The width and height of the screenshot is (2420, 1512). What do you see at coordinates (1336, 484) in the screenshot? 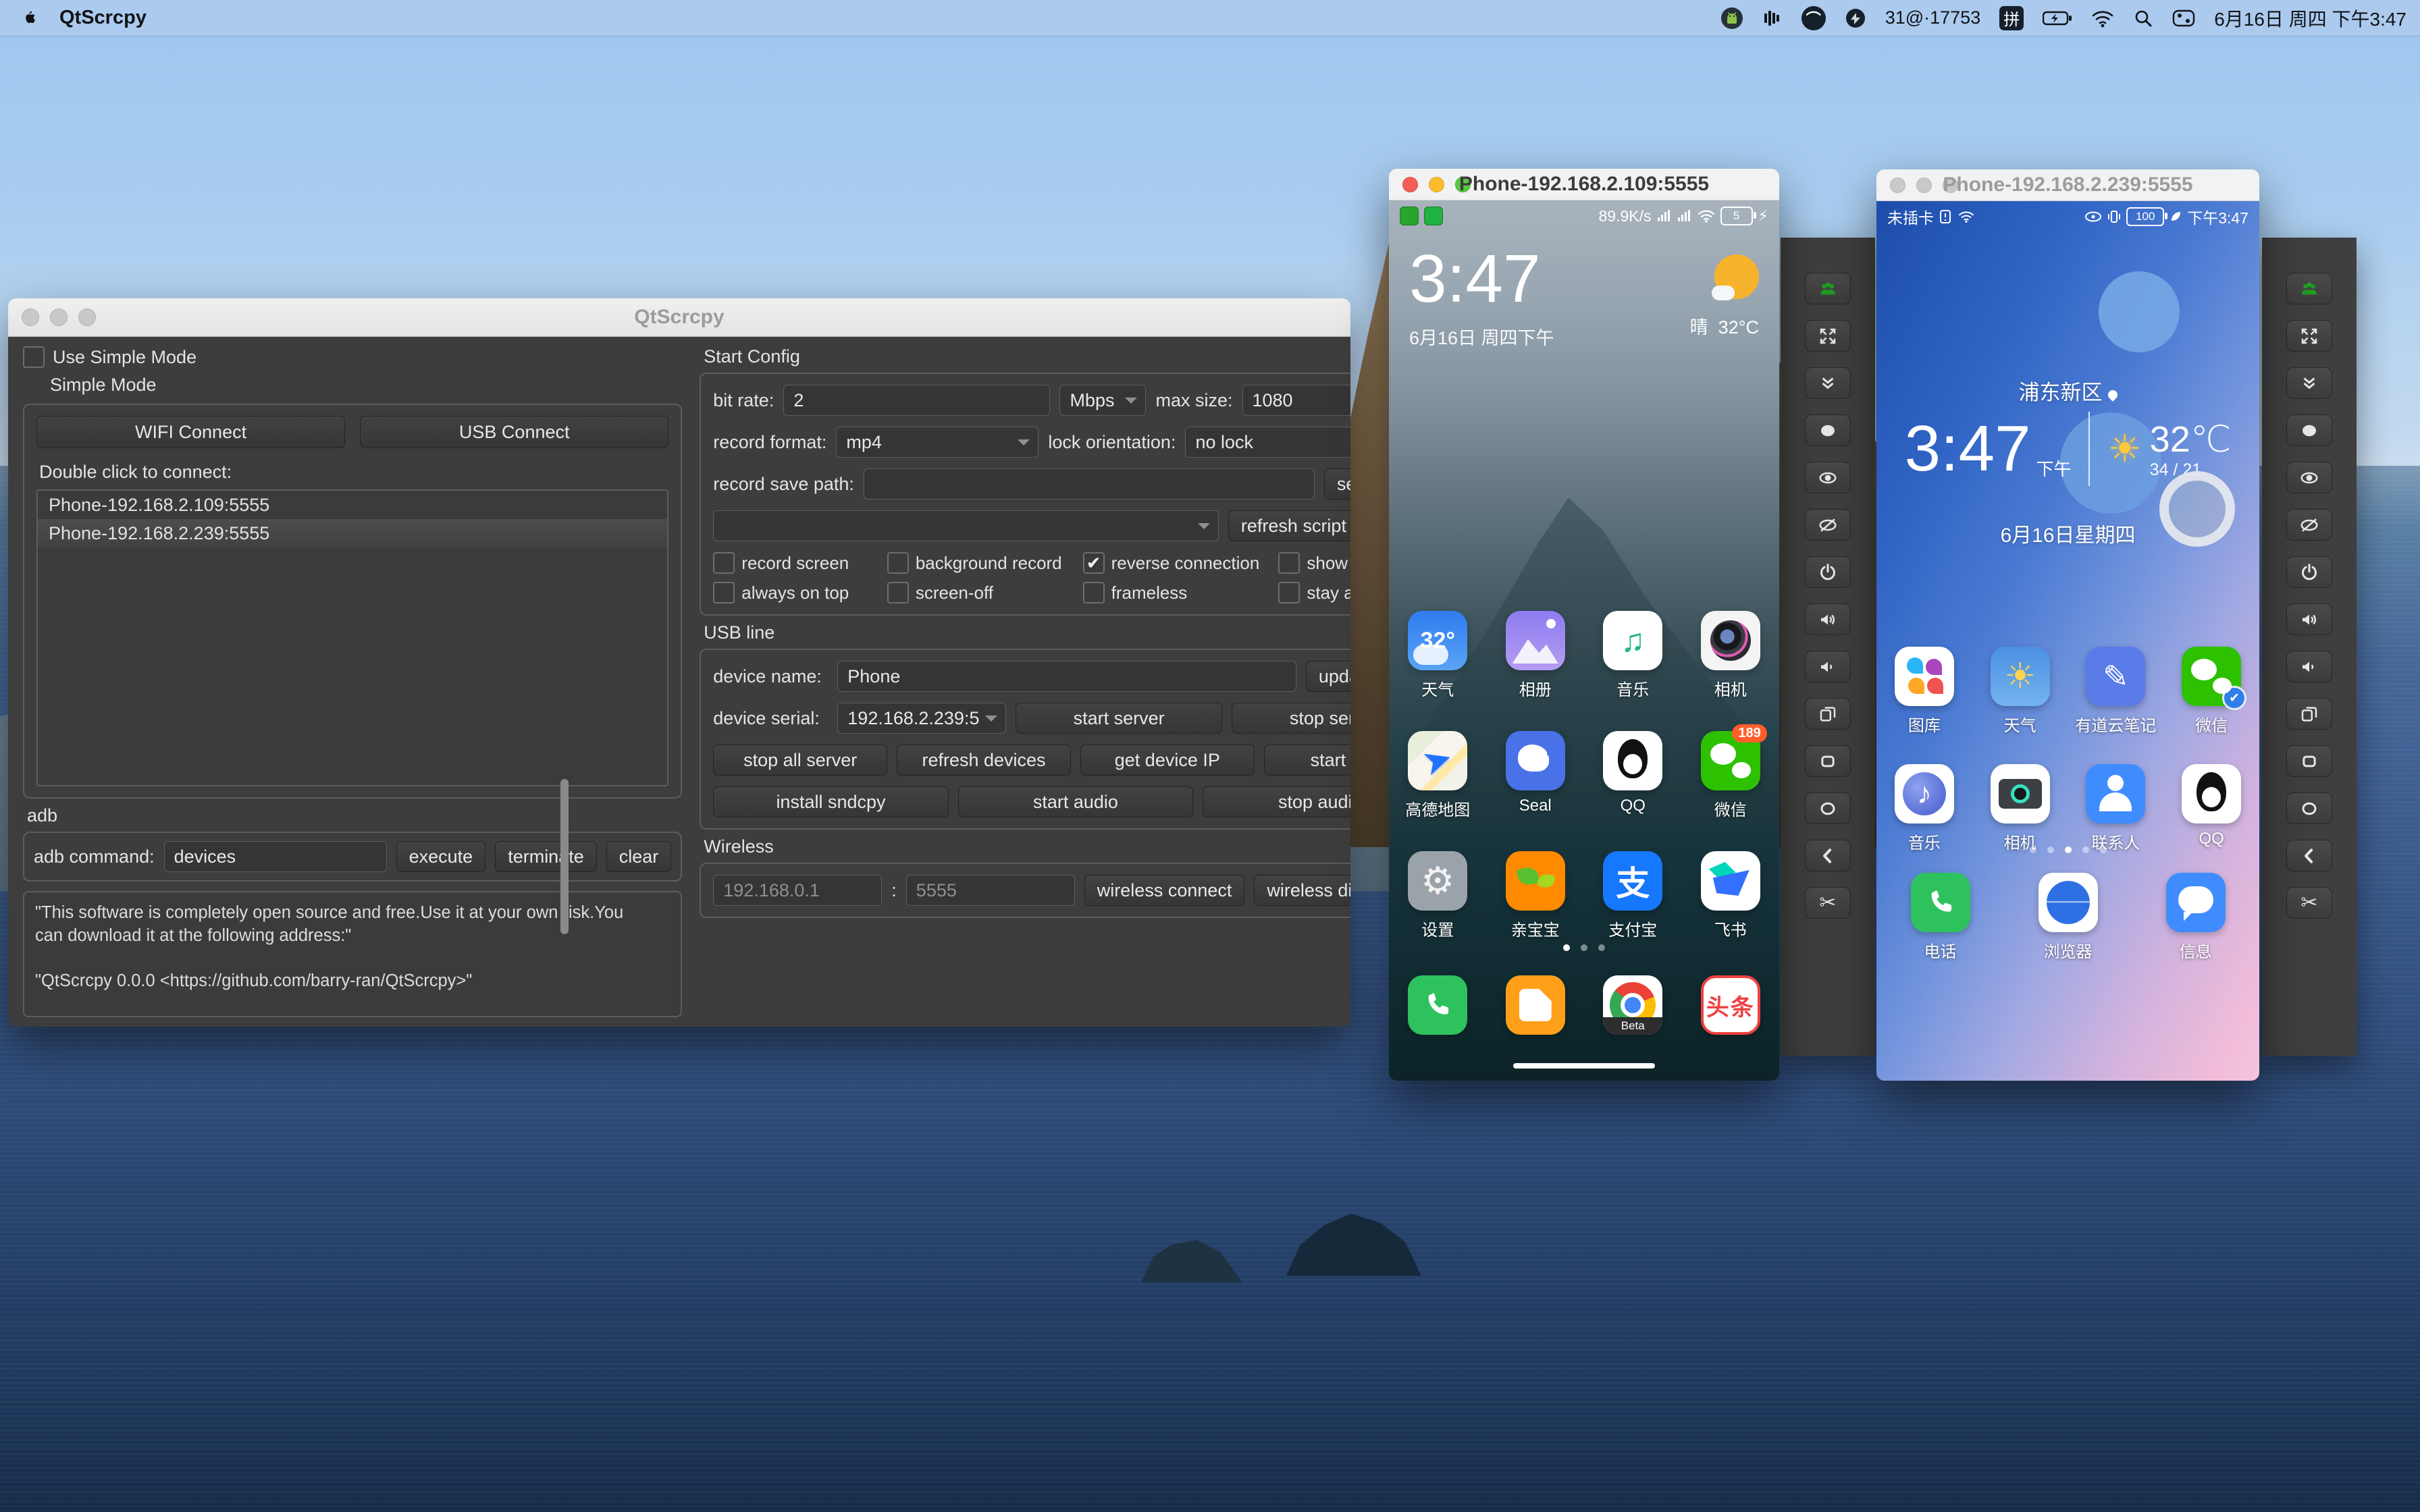
I see `select-path-button: select path` at bounding box center [1336, 484].